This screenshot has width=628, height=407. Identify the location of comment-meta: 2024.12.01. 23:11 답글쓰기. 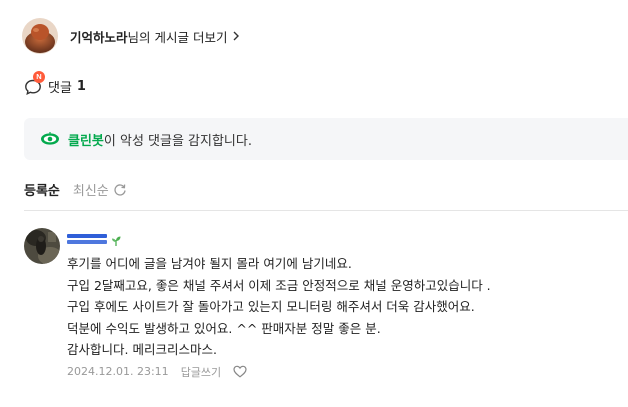
(347, 372).